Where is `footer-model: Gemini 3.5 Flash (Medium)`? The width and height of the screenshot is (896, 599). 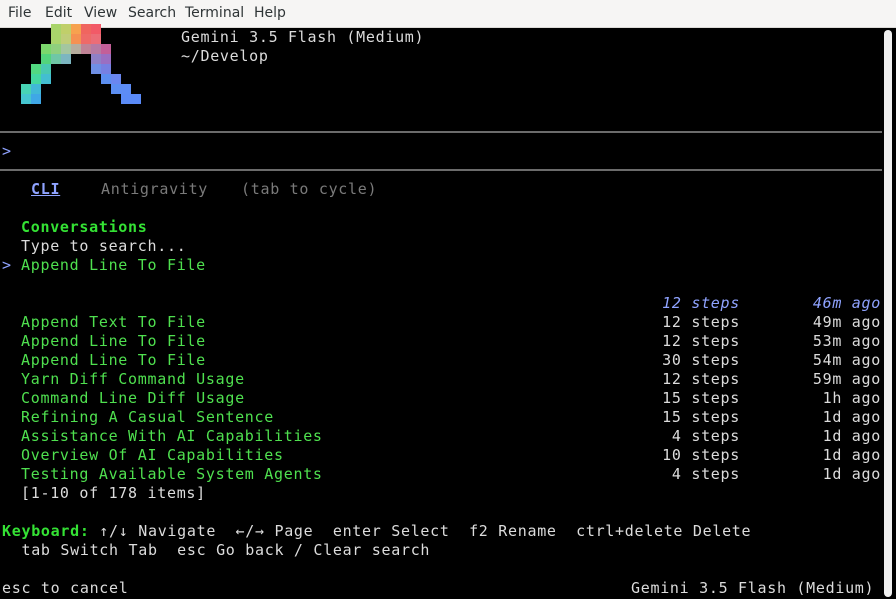
footer-model: Gemini 3.5 Flash (Medium) is located at coordinates (753, 588).